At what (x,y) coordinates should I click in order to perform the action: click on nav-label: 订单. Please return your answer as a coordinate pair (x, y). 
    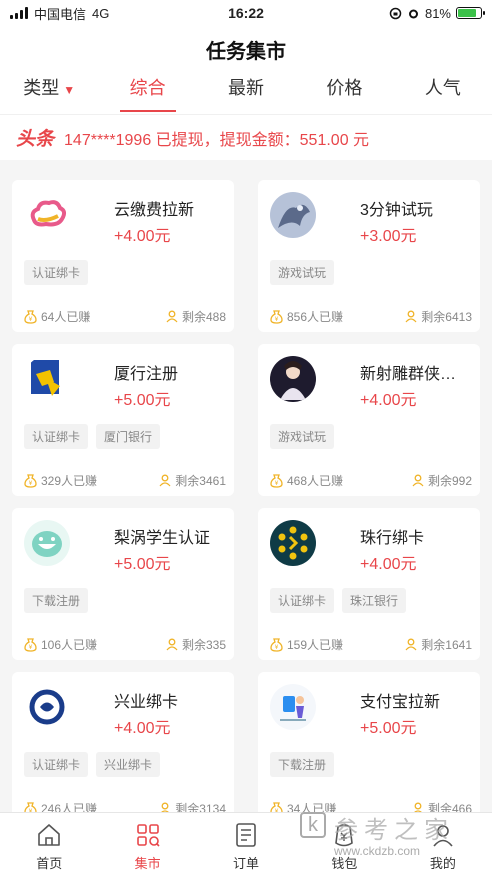
    Looking at the image, I should click on (246, 863).